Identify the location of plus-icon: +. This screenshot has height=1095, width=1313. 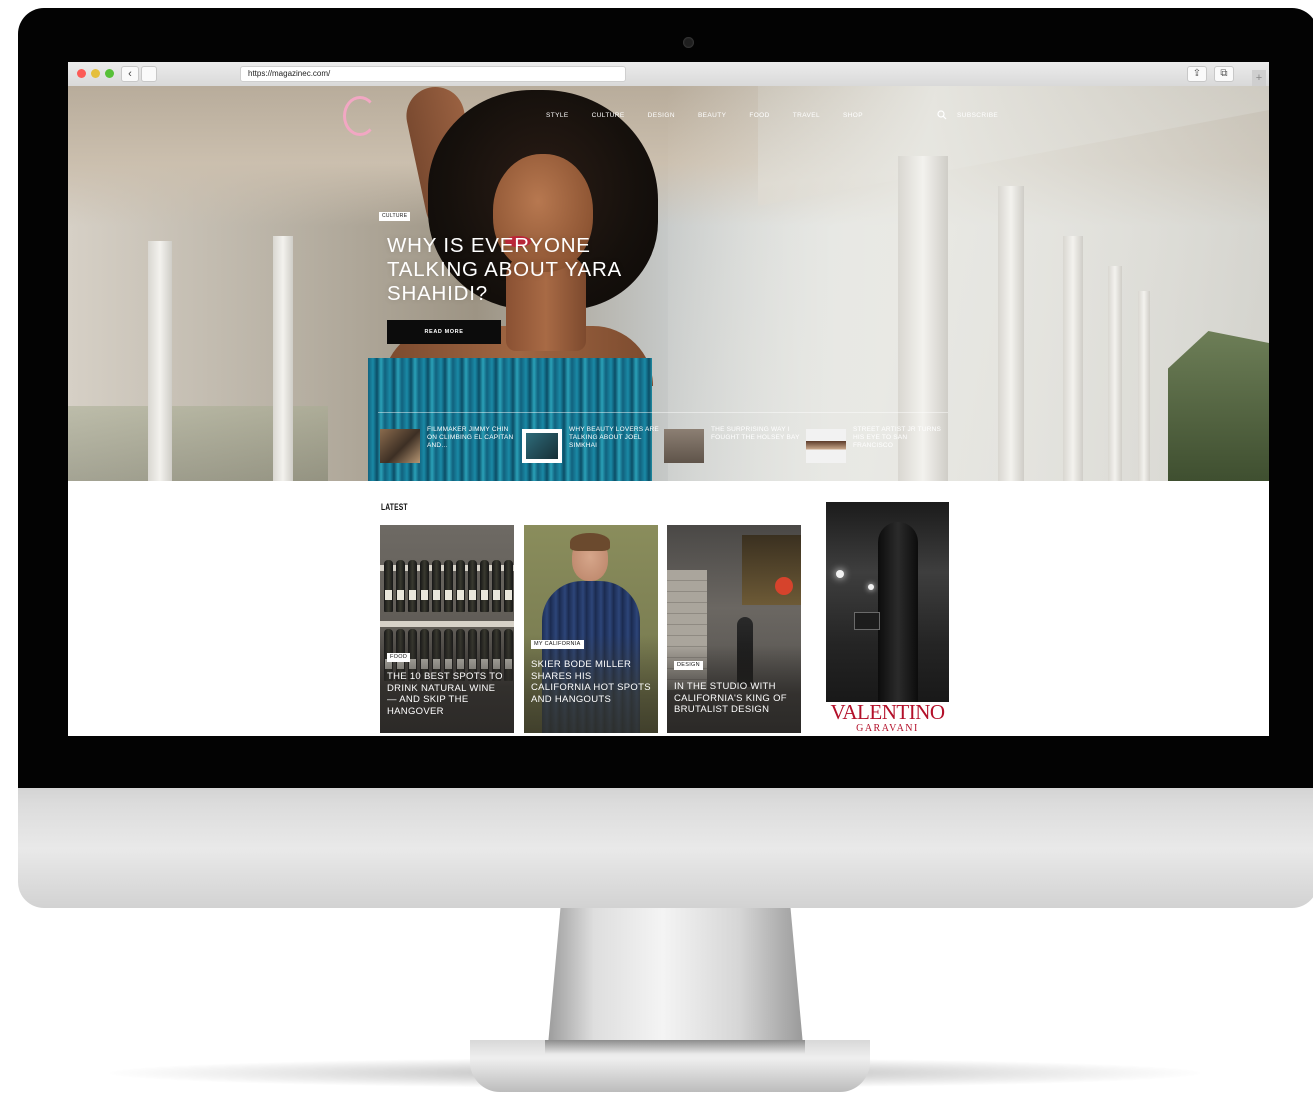
(1259, 78).